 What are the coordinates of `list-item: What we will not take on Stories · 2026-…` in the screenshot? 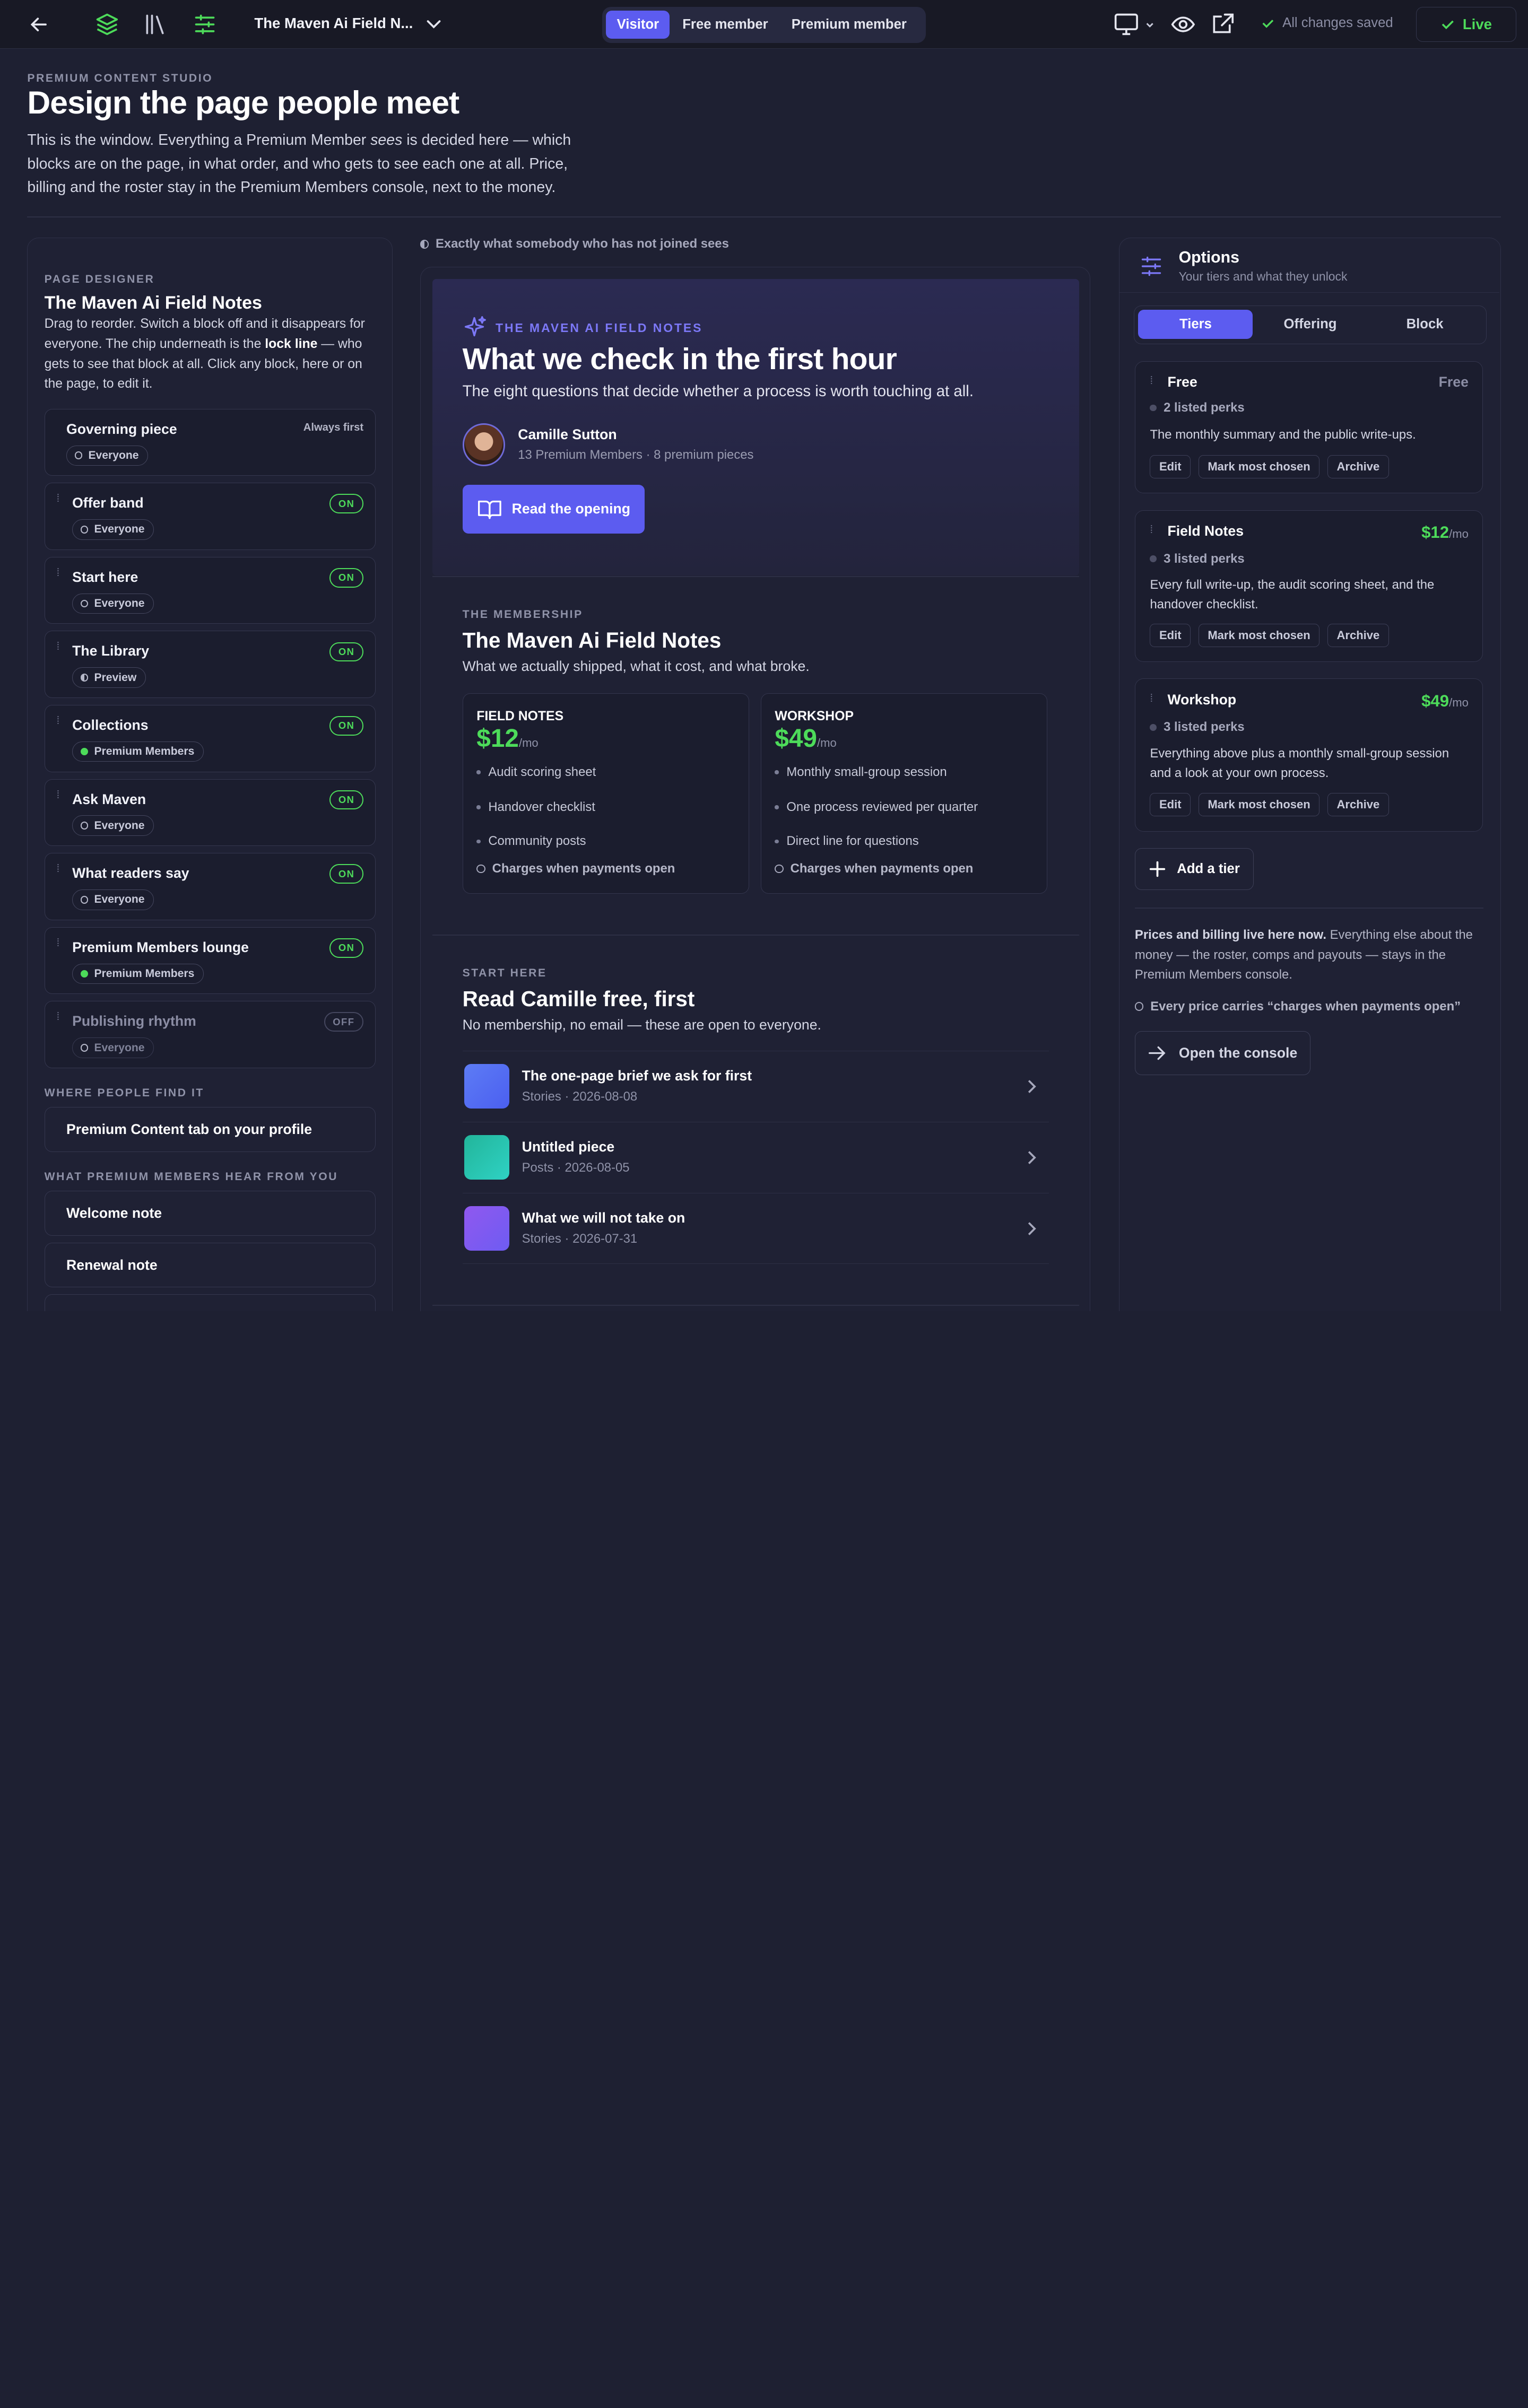 It's located at (755, 1228).